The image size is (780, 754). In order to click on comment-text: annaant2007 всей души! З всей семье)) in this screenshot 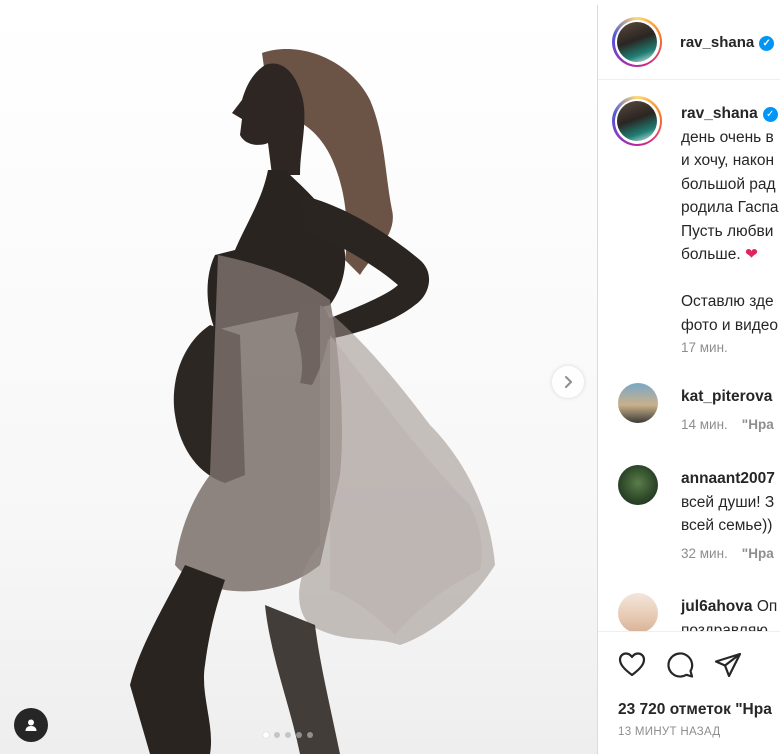, I will do `click(728, 502)`.